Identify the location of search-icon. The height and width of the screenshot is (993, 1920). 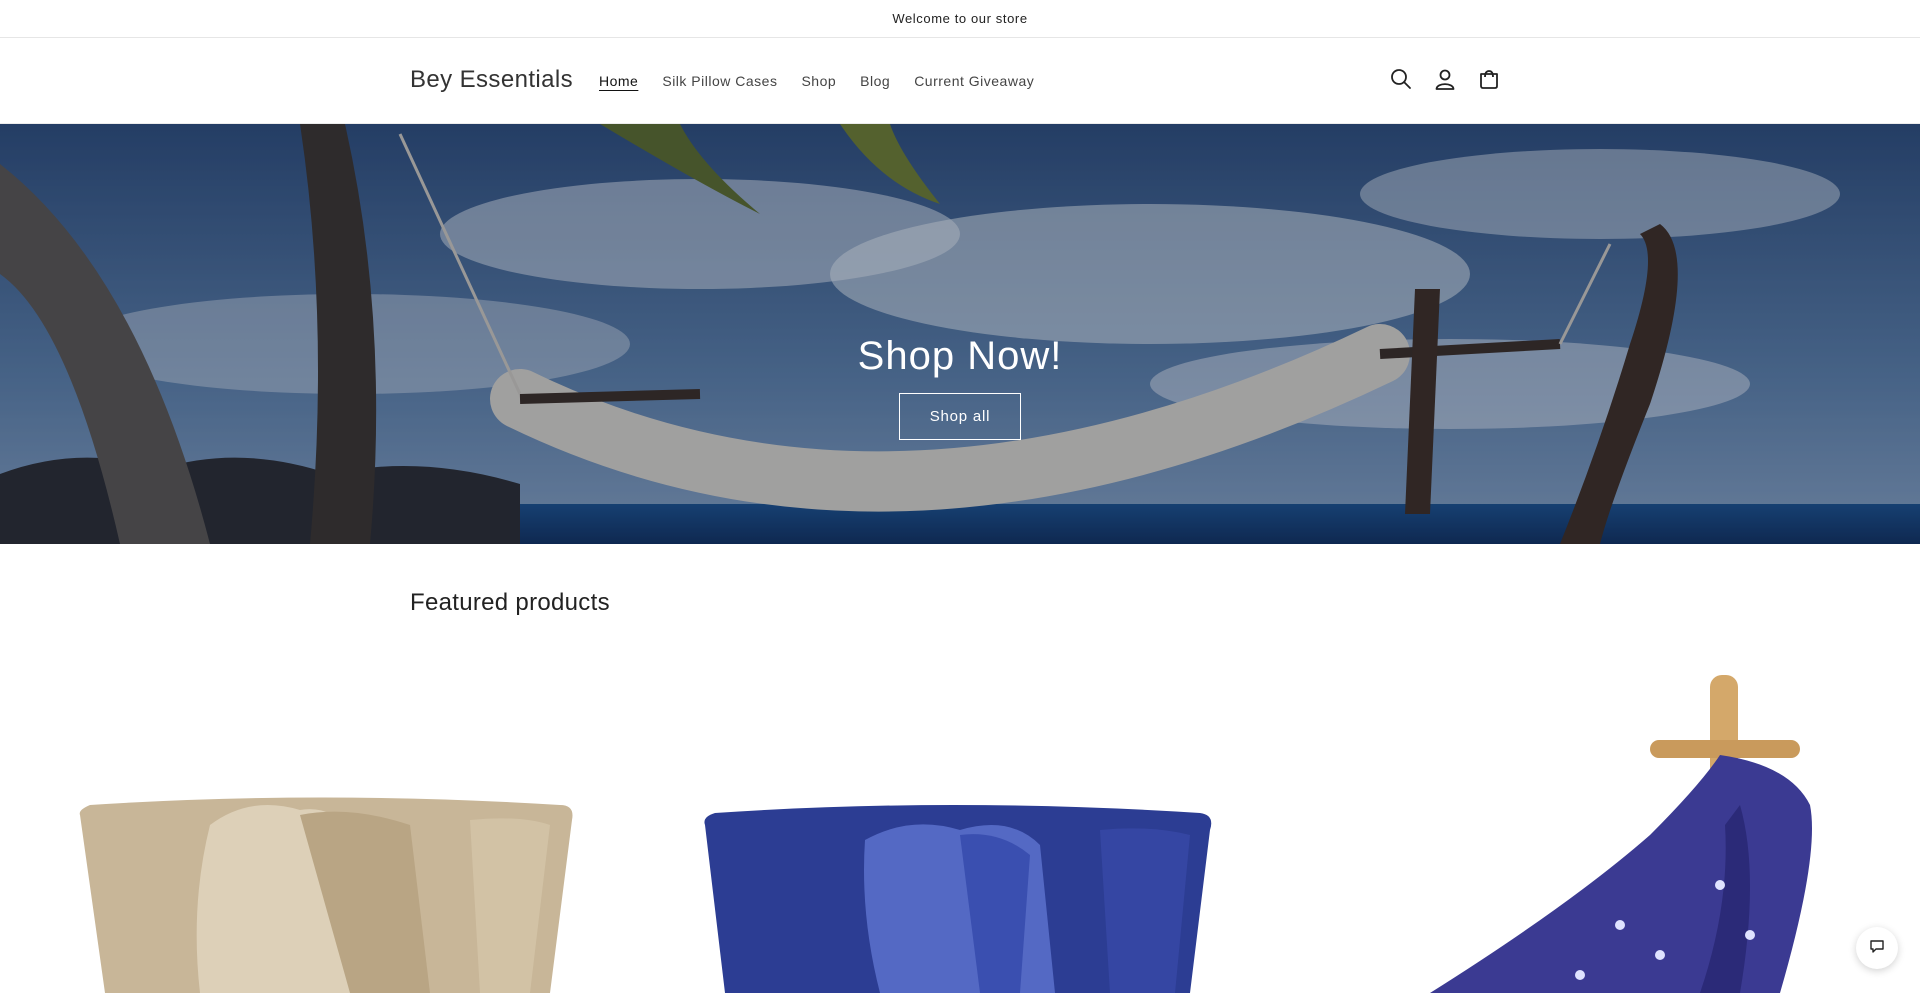
(1401, 79).